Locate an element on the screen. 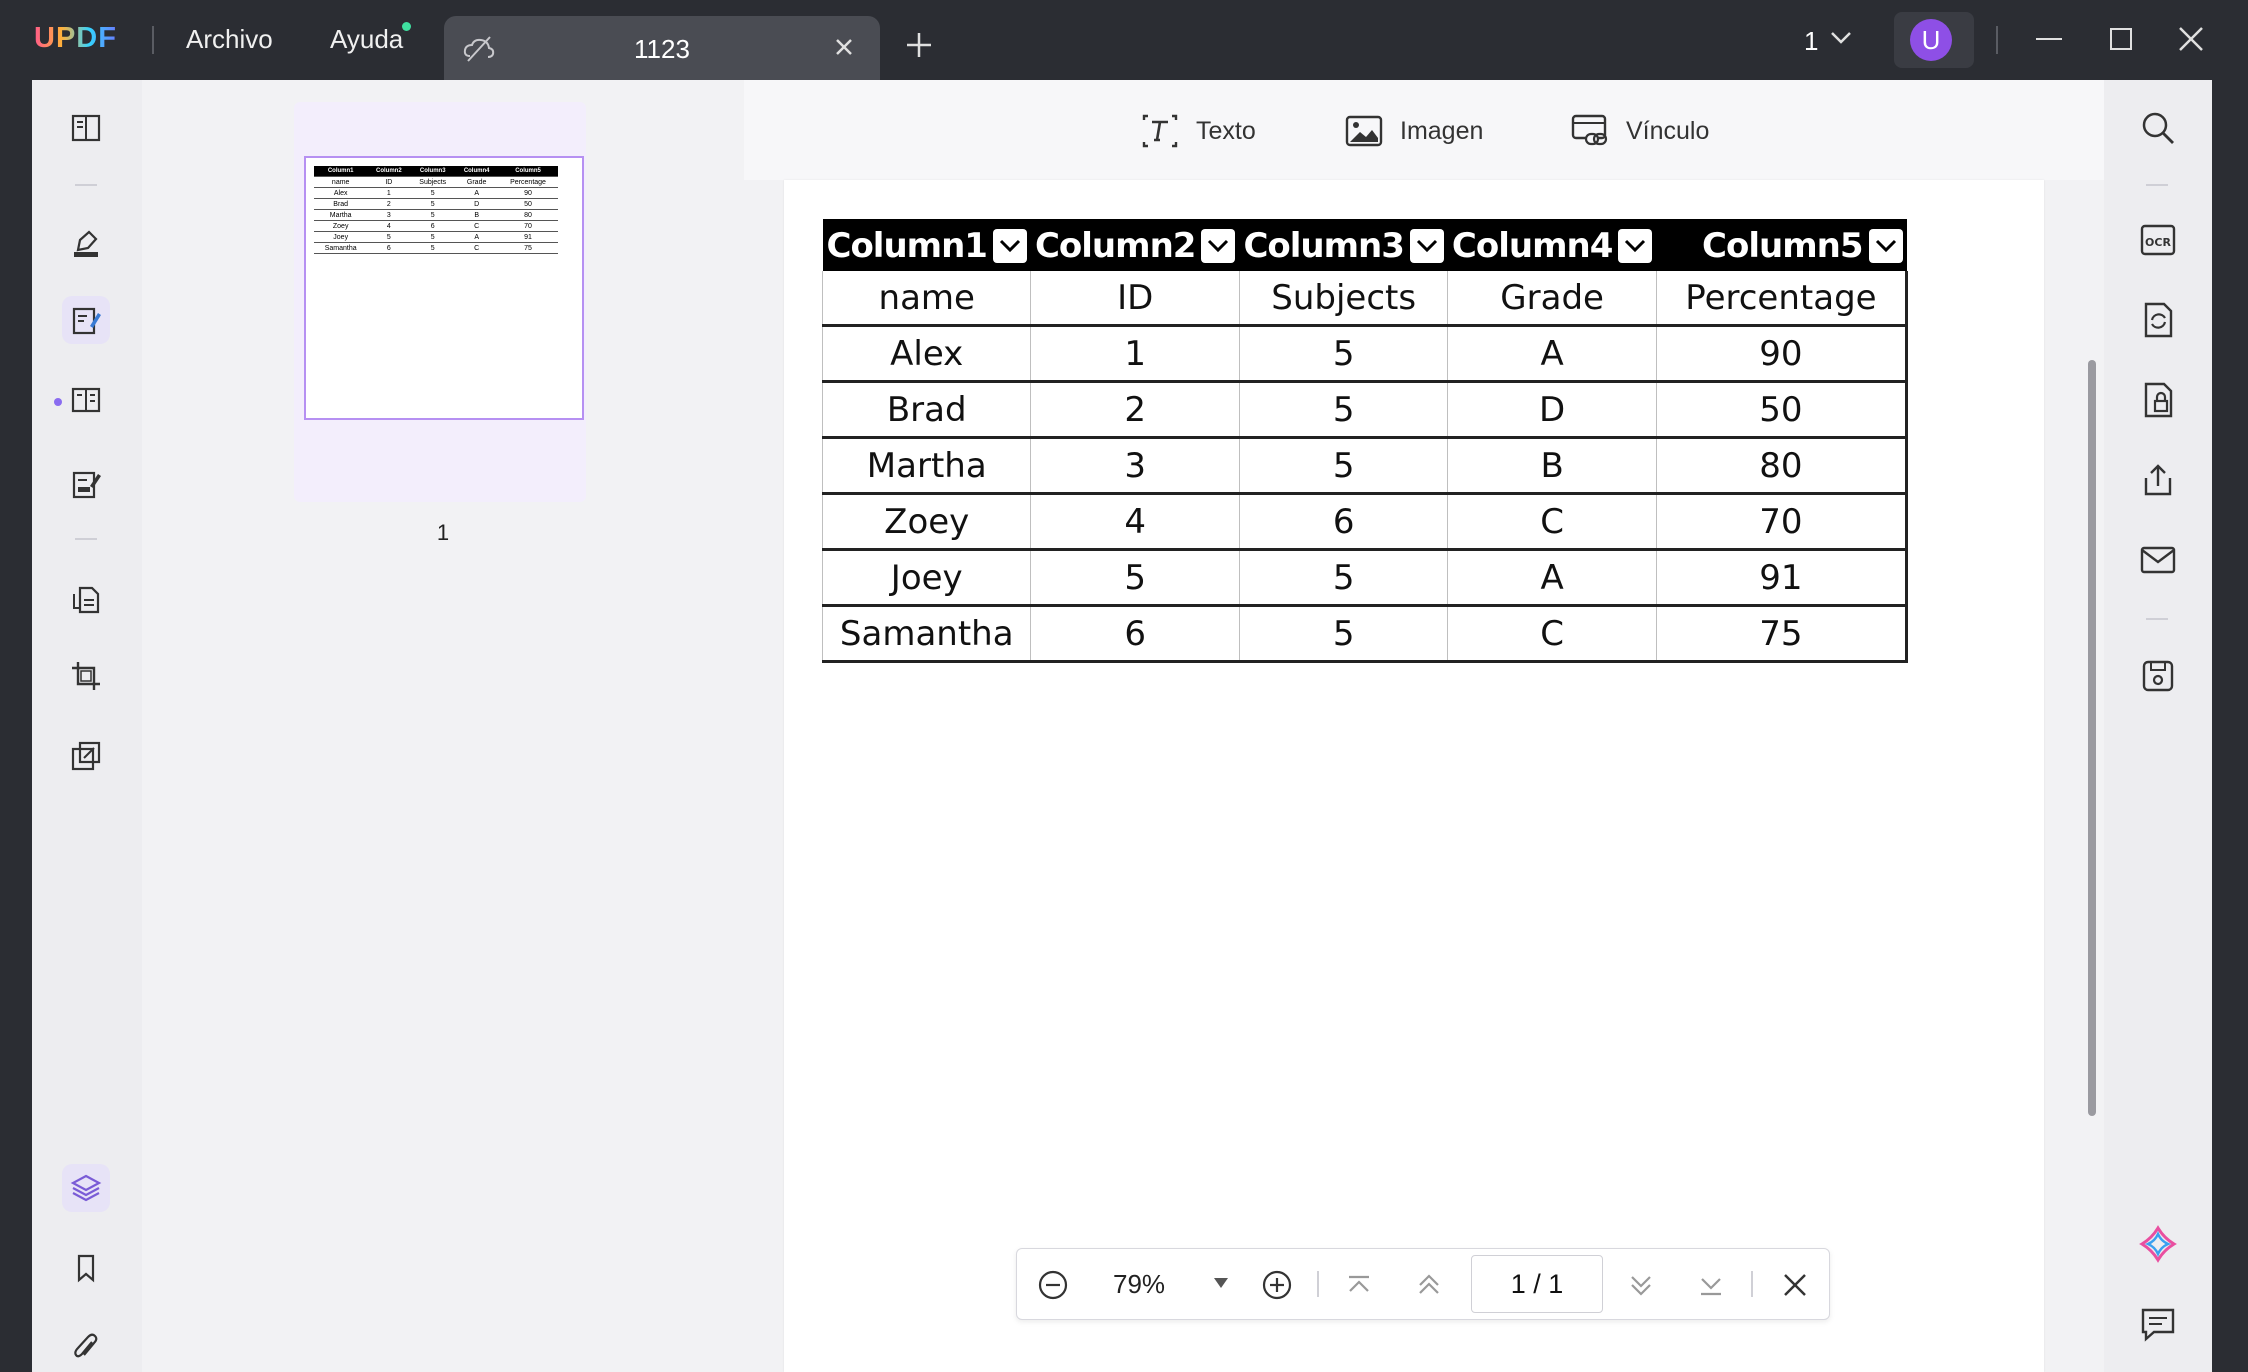 The width and height of the screenshot is (2248, 1372). maximize-icon is located at coordinates (2121, 39).